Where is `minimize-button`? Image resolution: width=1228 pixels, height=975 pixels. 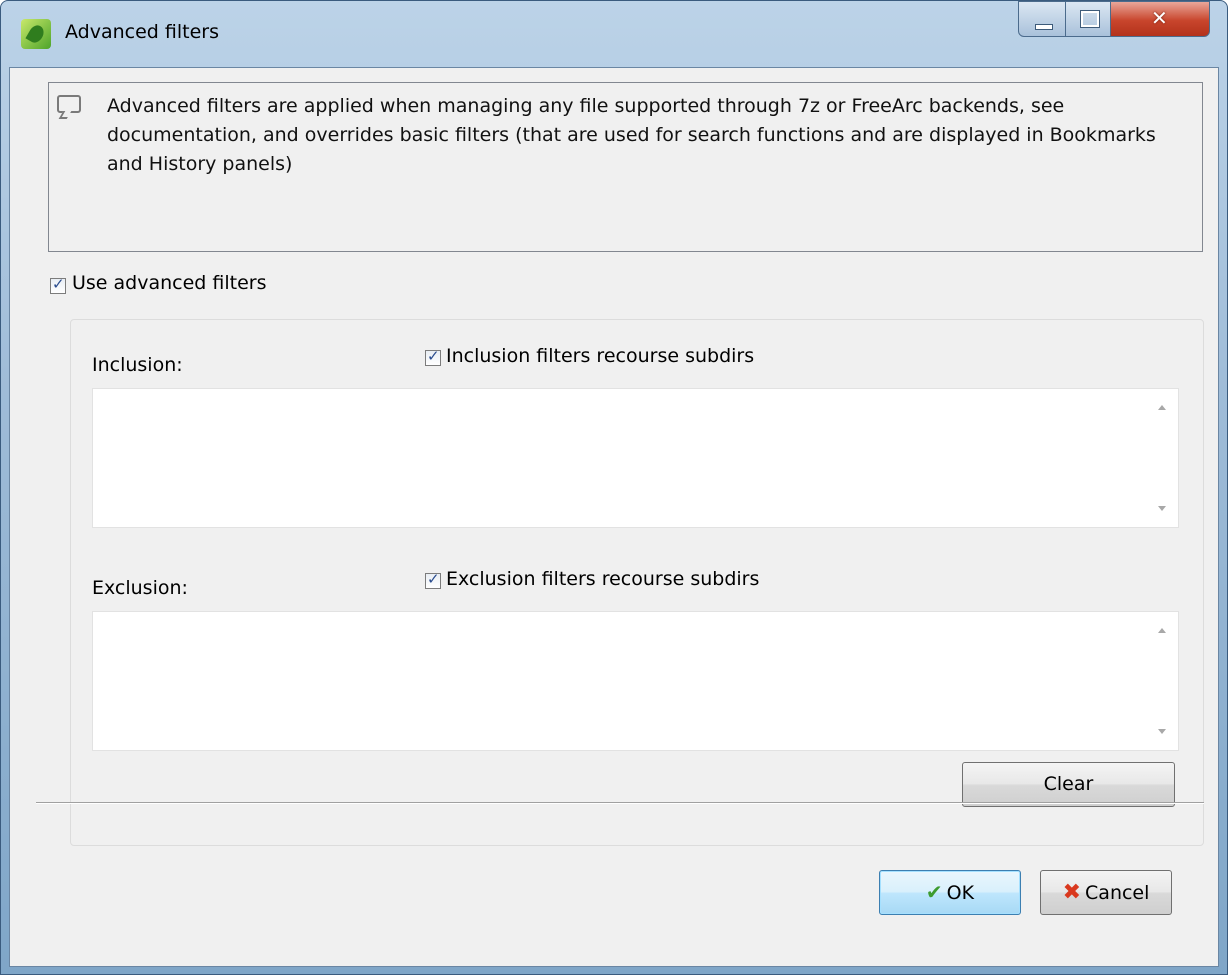 minimize-button is located at coordinates (1042, 19).